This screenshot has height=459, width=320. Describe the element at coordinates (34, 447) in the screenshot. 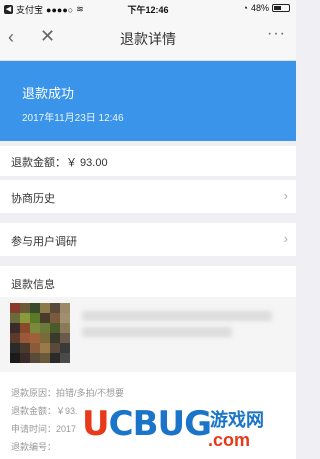

I see `refund-number: 退款编号：` at that location.